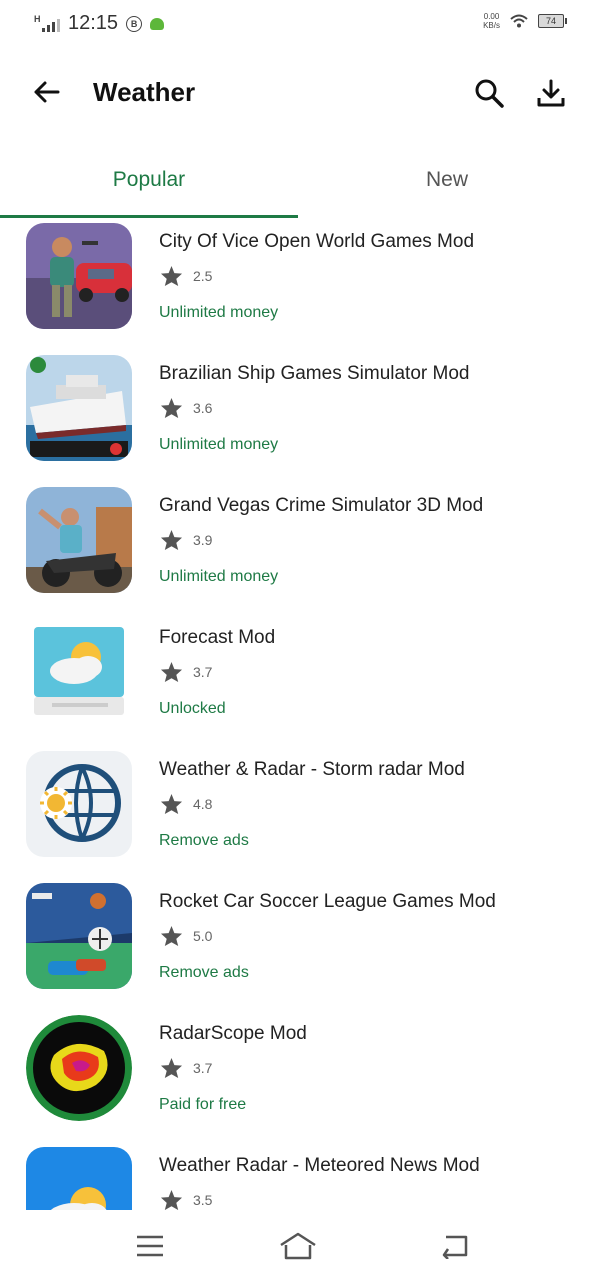 The height and width of the screenshot is (1280, 596). Describe the element at coordinates (314, 373) in the screenshot. I see `app-name: Brazilian Ship Games Simulator Mod` at that location.